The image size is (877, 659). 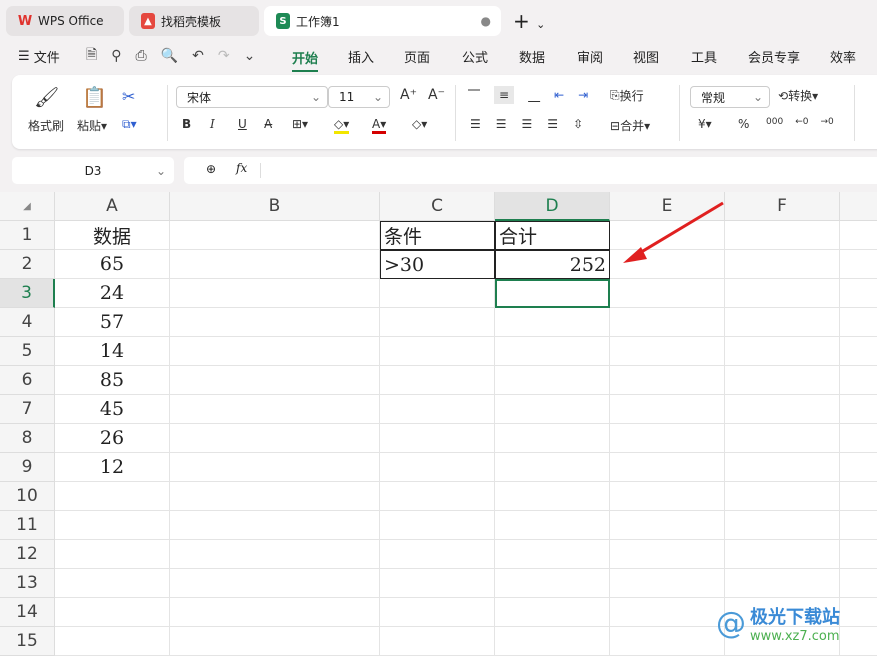 I want to click on italic-button: I, so click(x=212, y=124).